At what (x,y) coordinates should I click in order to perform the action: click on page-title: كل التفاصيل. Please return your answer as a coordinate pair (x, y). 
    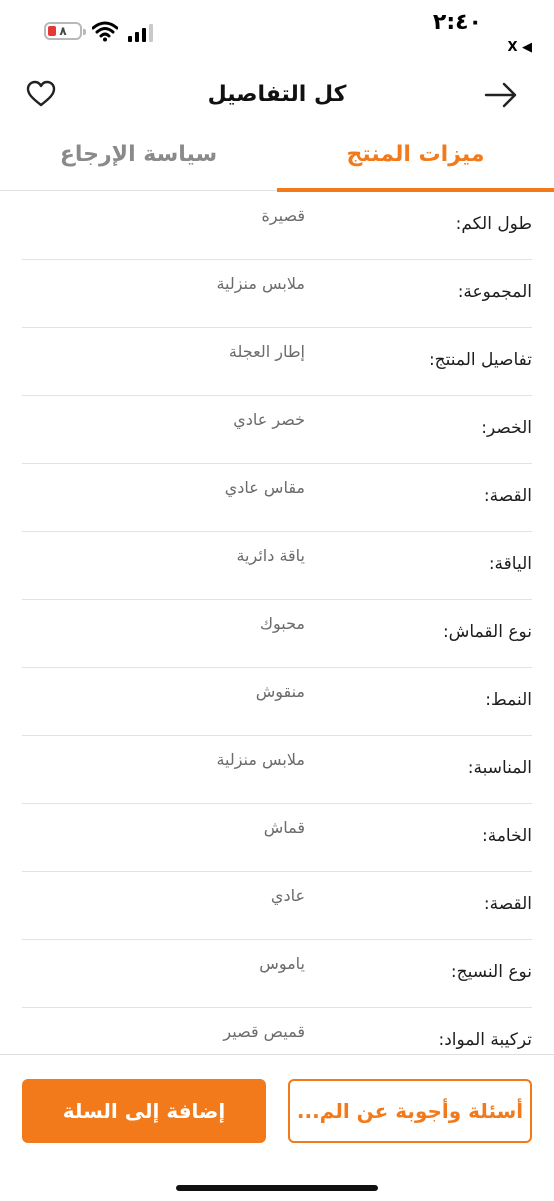
    Looking at the image, I should click on (277, 94).